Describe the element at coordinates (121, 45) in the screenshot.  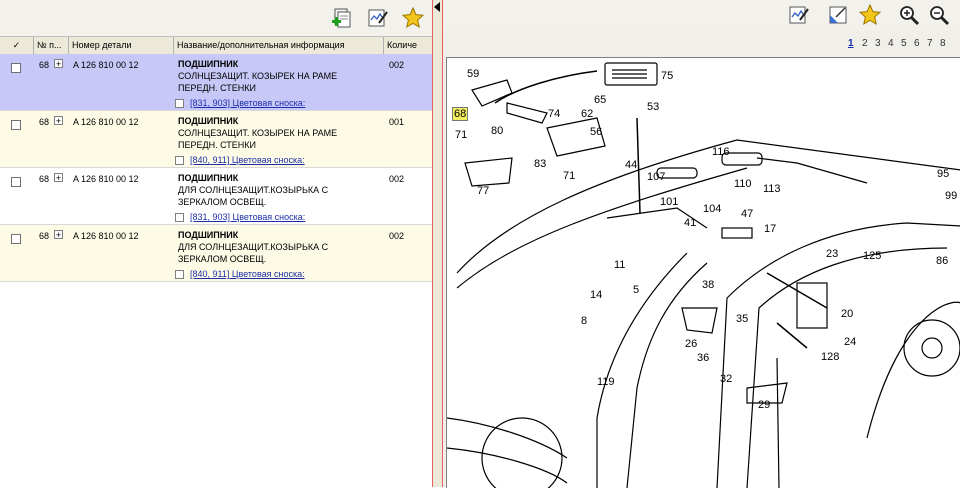
I see `column-header-part-number: Номер детали` at that location.